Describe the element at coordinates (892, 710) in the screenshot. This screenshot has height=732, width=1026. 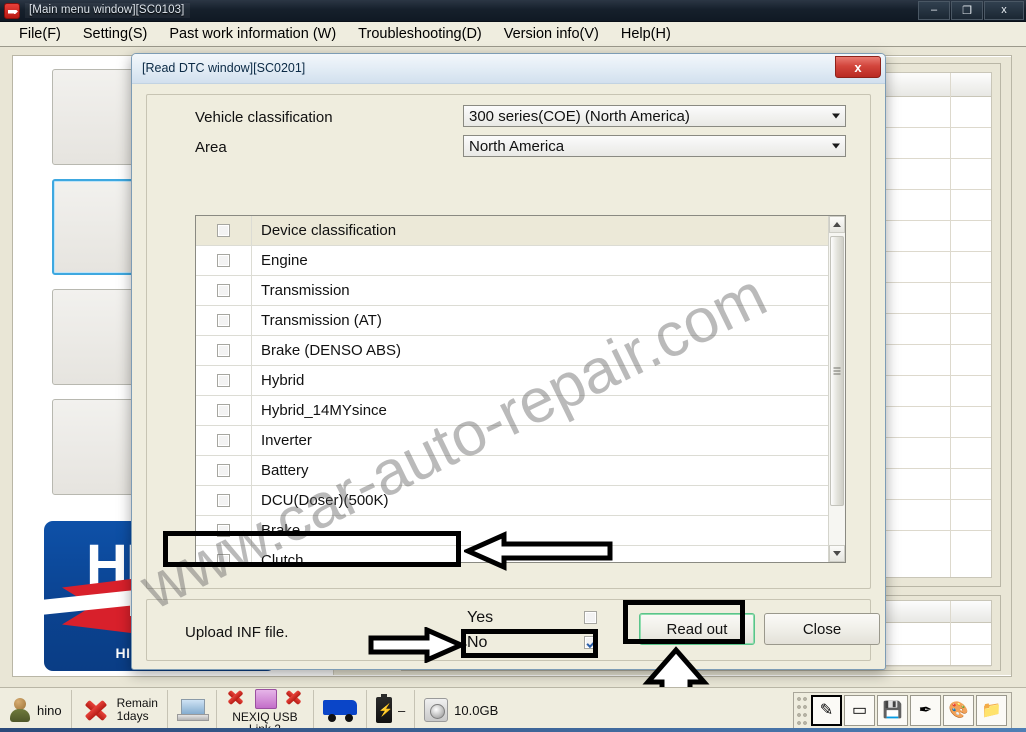
I see `save-icon: 💾` at that location.